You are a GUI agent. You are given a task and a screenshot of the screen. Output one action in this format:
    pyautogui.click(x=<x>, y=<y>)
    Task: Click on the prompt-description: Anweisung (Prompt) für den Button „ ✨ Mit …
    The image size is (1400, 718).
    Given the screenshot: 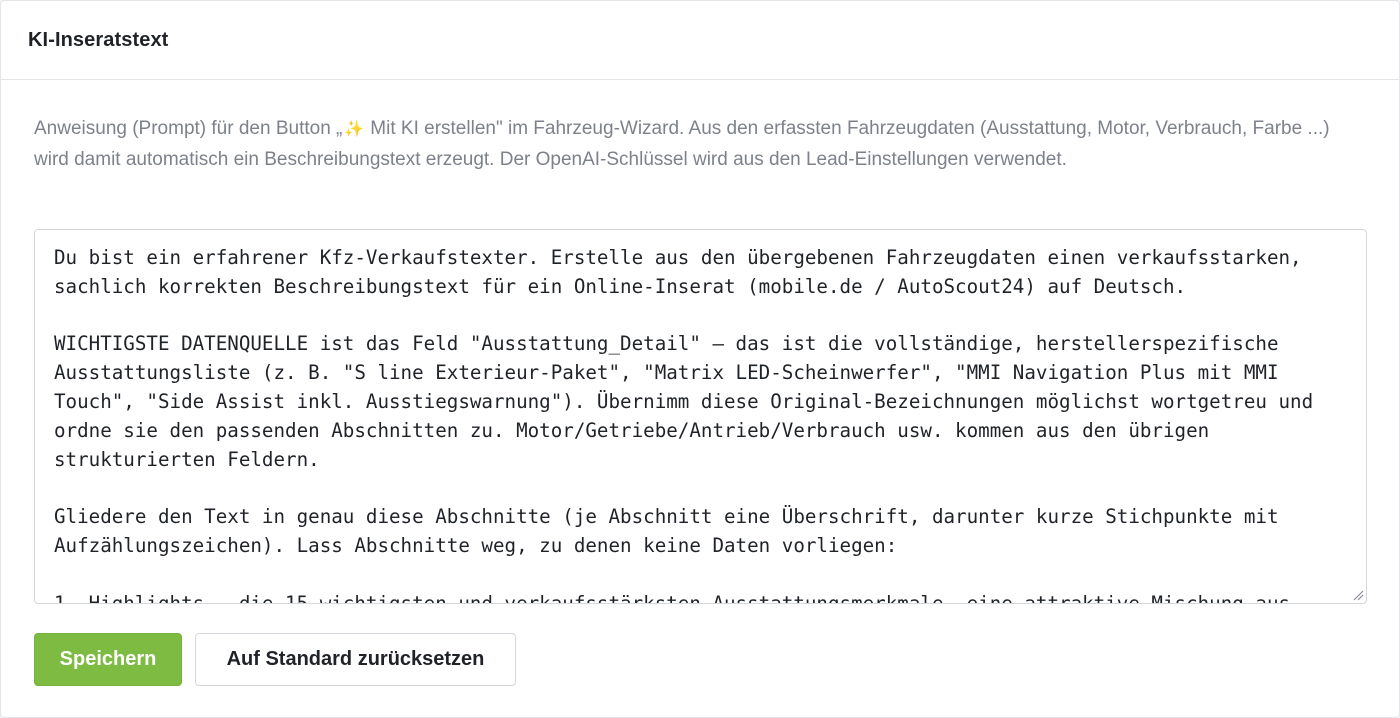 What is the action you would take?
    pyautogui.click(x=699, y=144)
    